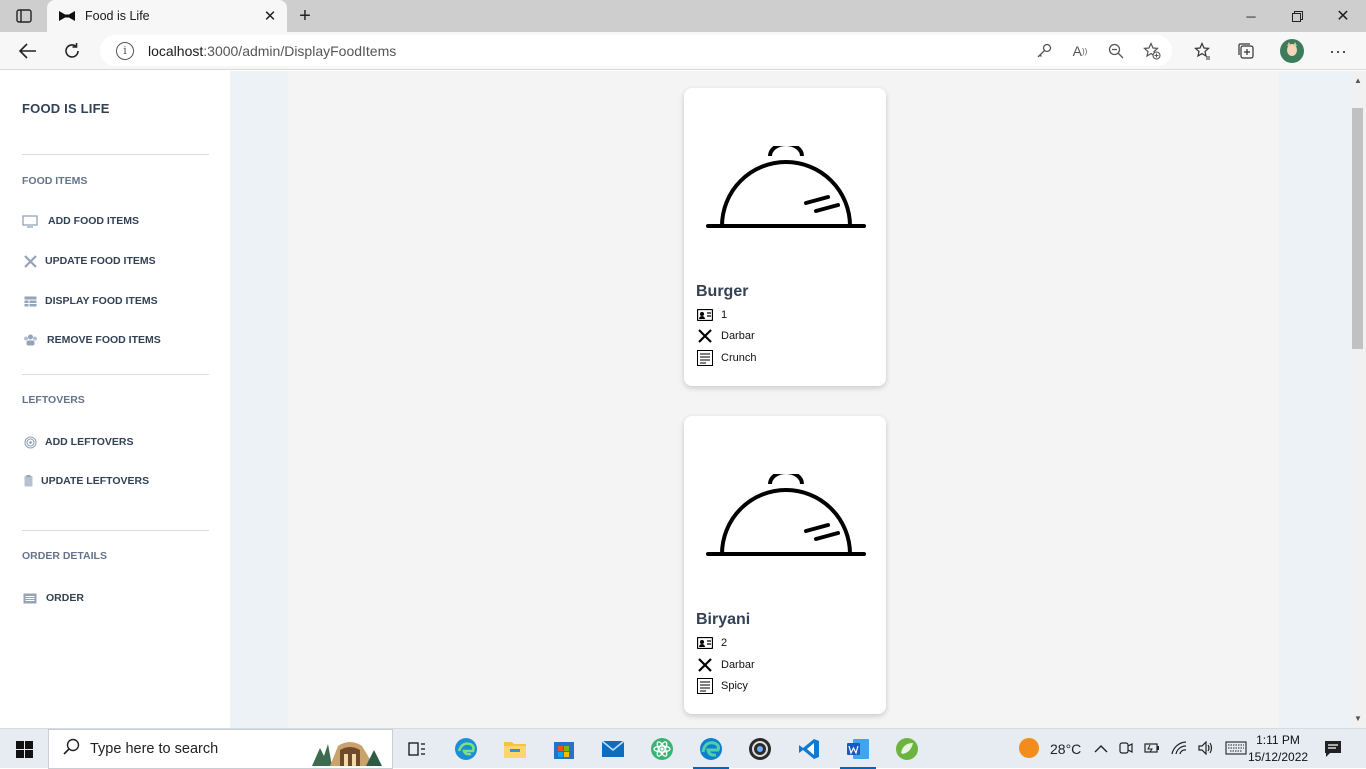  Describe the element at coordinates (1357, 228) in the screenshot. I see `scrollbar-thumb` at that location.